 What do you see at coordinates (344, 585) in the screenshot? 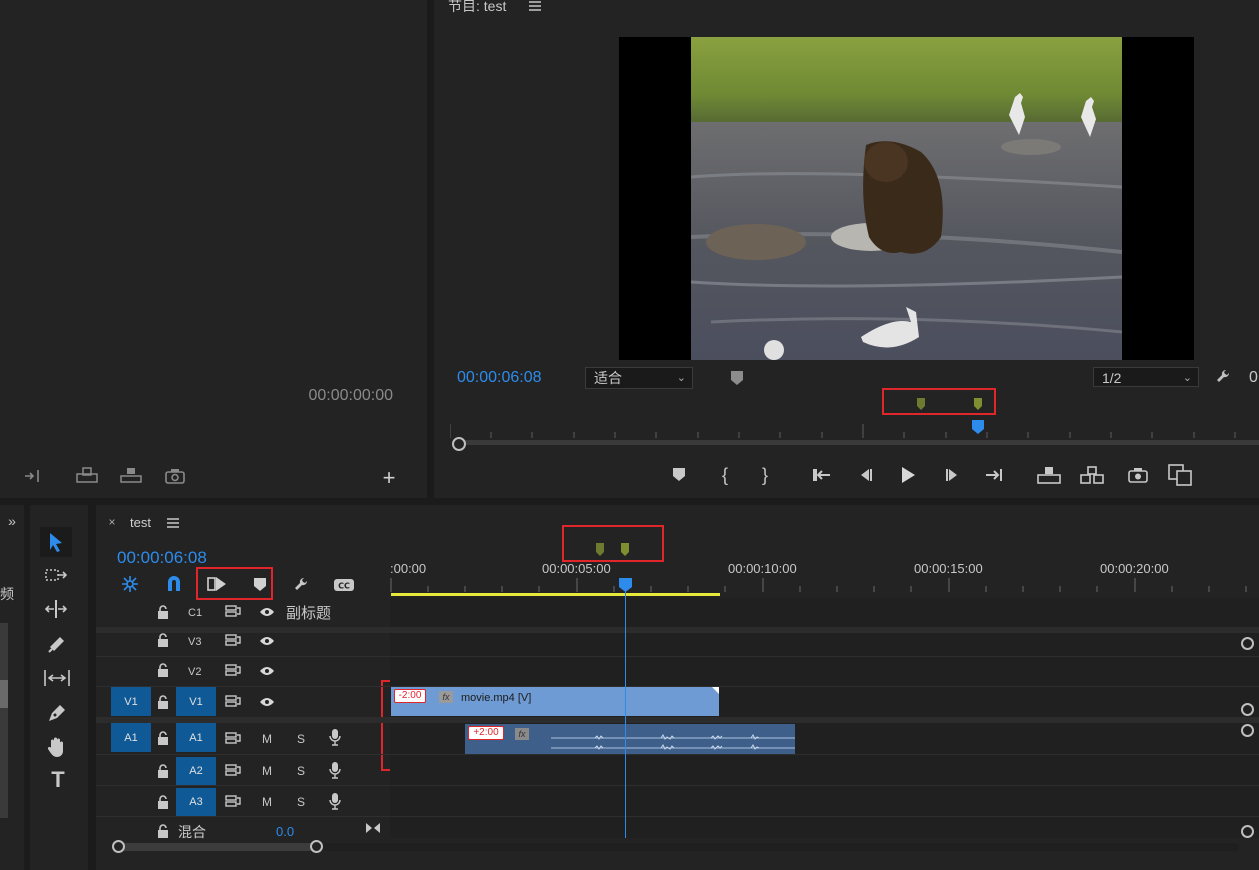
I see `captions-icon: CC` at bounding box center [344, 585].